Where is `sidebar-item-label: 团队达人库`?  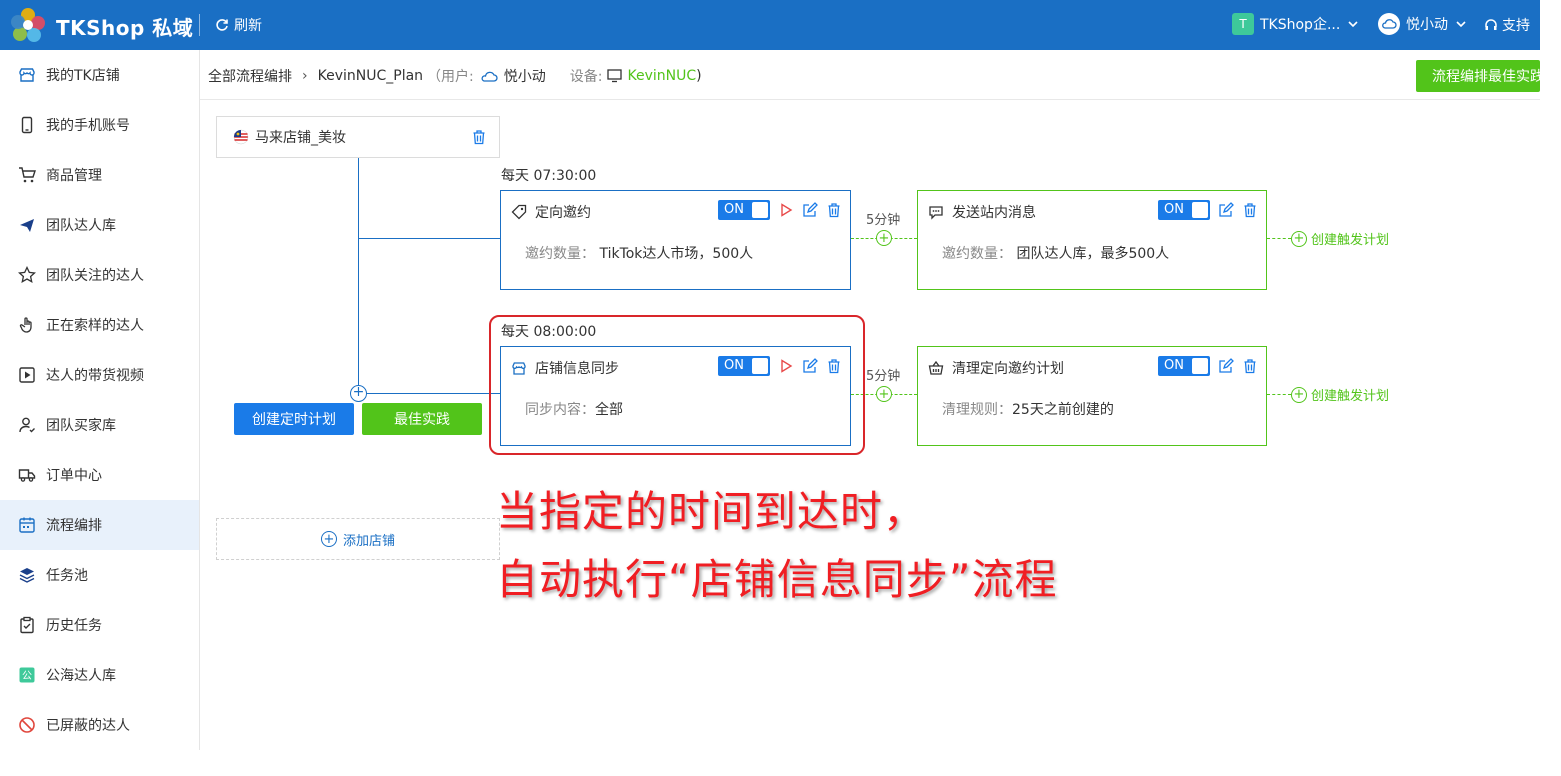 sidebar-item-label: 团队达人库 is located at coordinates (81, 226).